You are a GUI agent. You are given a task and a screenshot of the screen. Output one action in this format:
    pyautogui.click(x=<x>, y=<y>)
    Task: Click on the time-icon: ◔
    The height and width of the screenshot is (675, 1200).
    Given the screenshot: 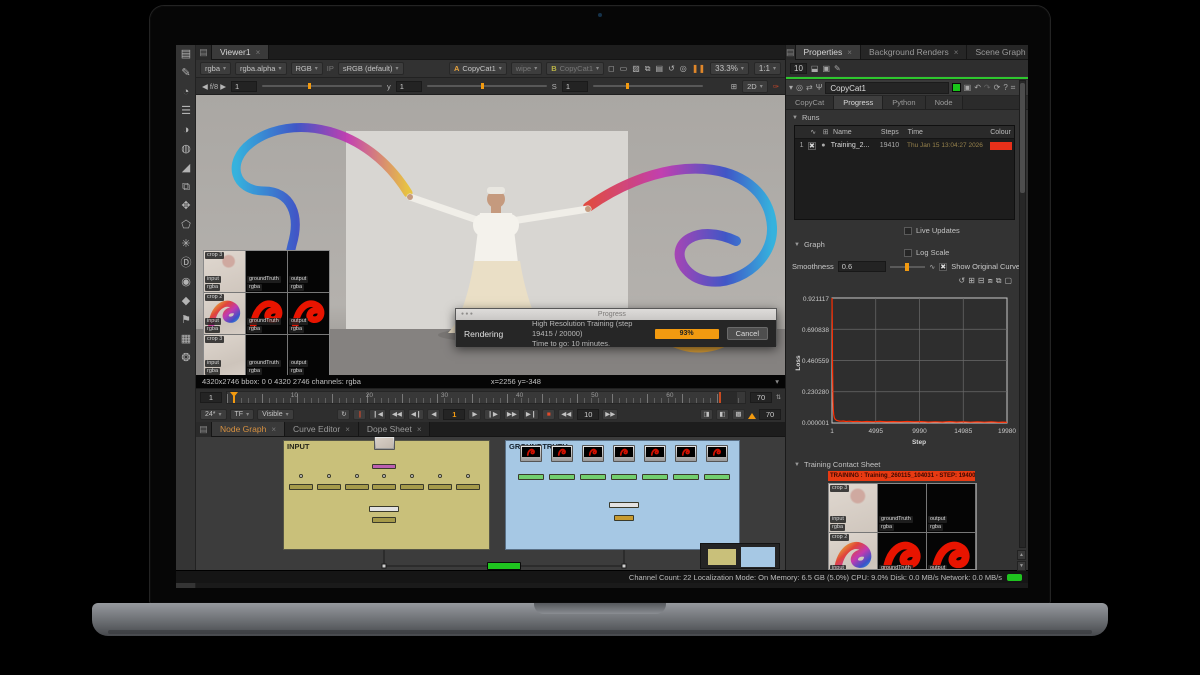 What is the action you would take?
    pyautogui.click(x=186, y=92)
    